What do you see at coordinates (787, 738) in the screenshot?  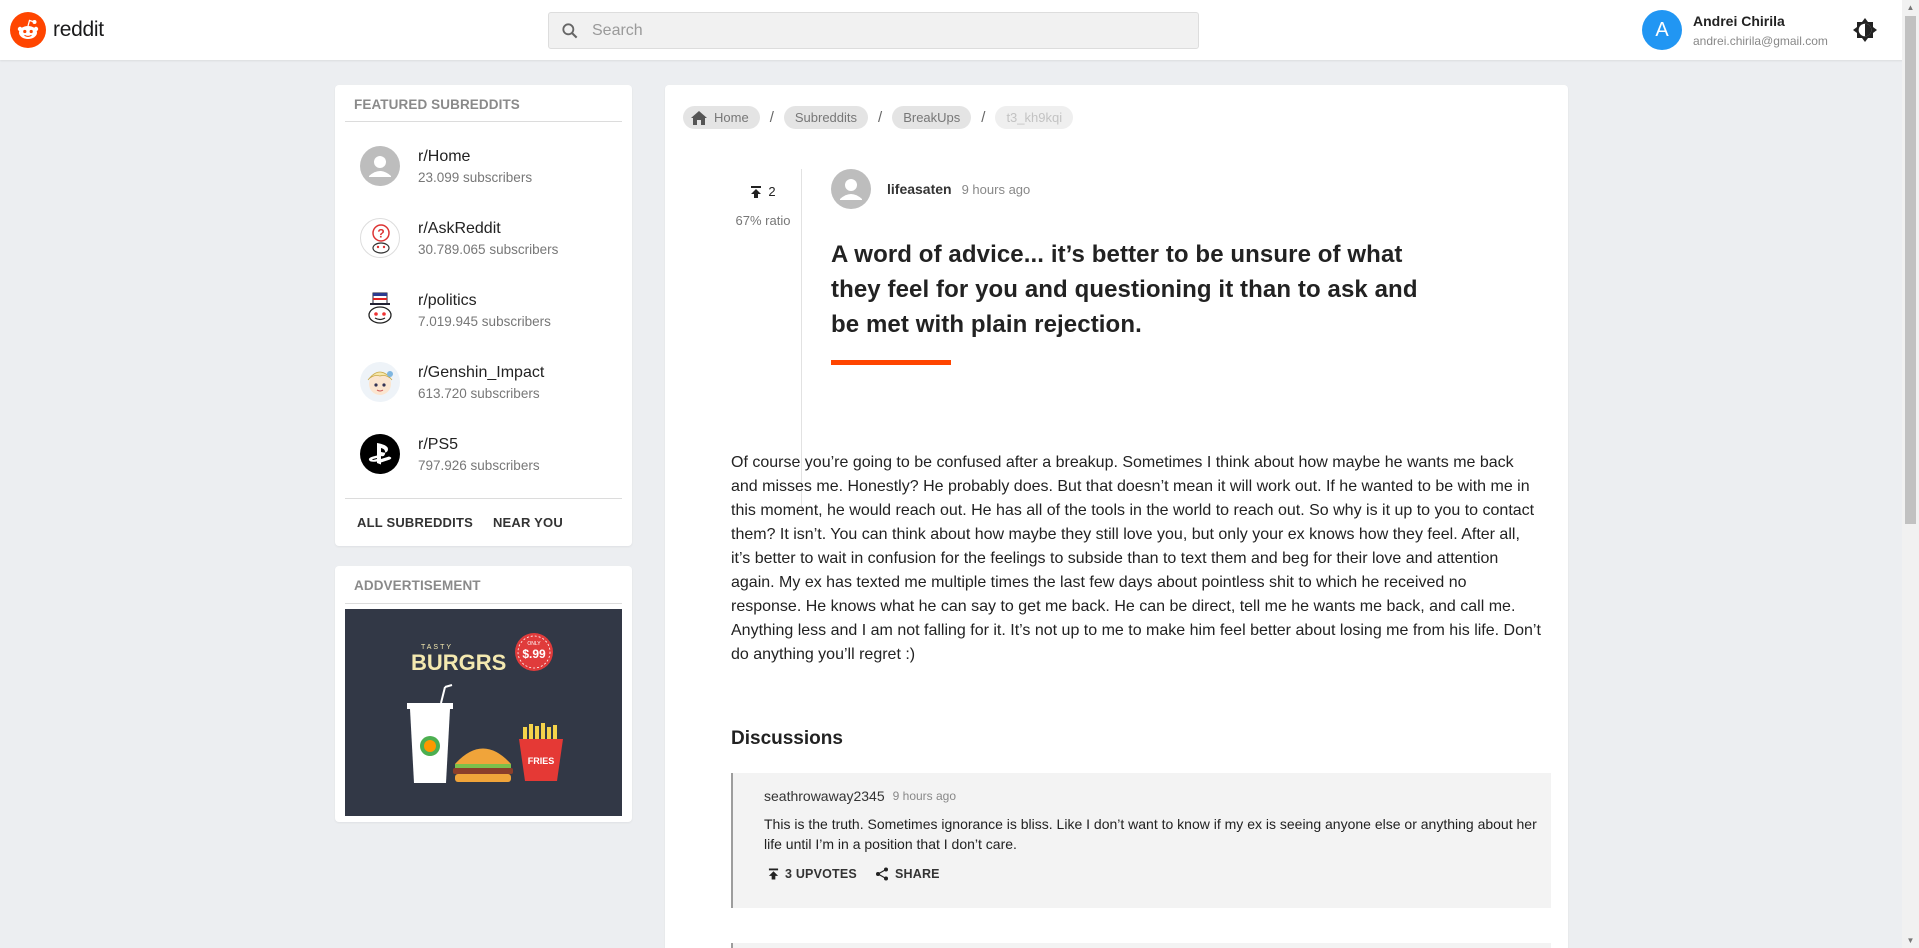 I see `discussions-heading: Discussions` at bounding box center [787, 738].